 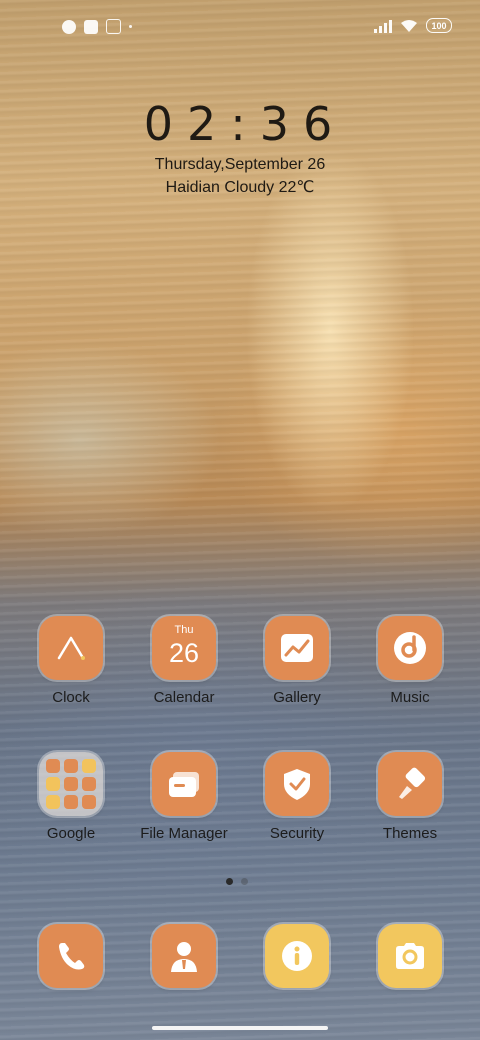 I want to click on date-text: Thursday,September 26, so click(x=240, y=164).